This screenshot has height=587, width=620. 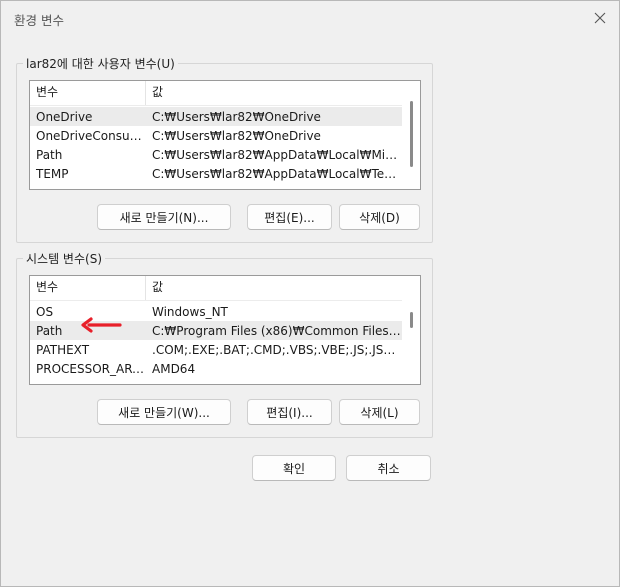 What do you see at coordinates (64, 116) in the screenshot?
I see `variable-name: OneDrive` at bounding box center [64, 116].